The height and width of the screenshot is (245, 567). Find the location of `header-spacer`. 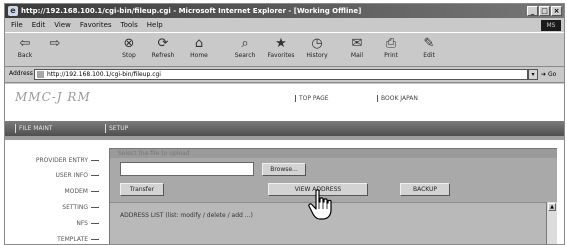

header-spacer is located at coordinates (284, 116).